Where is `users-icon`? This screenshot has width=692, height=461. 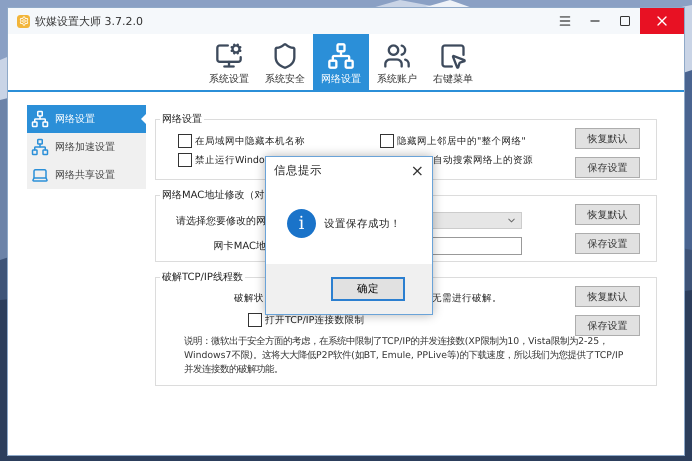
users-icon is located at coordinates (397, 56).